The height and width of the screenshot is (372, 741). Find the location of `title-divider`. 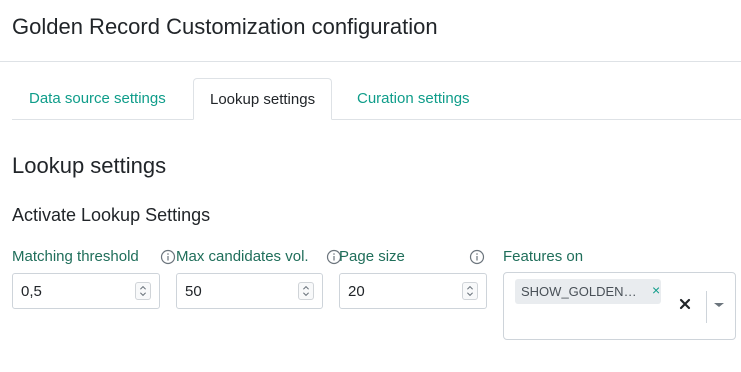

title-divider is located at coordinates (370, 61).